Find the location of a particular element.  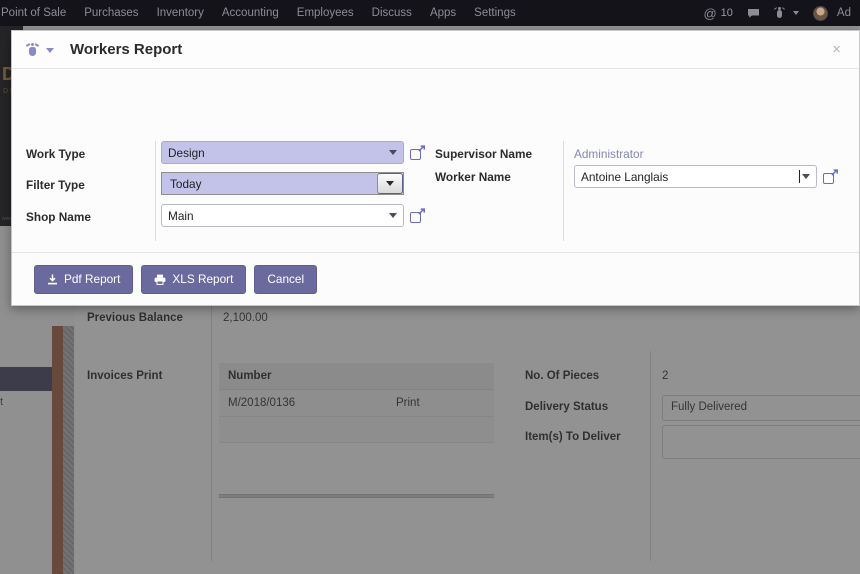

user-menu-button: Ad is located at coordinates (832, 13).